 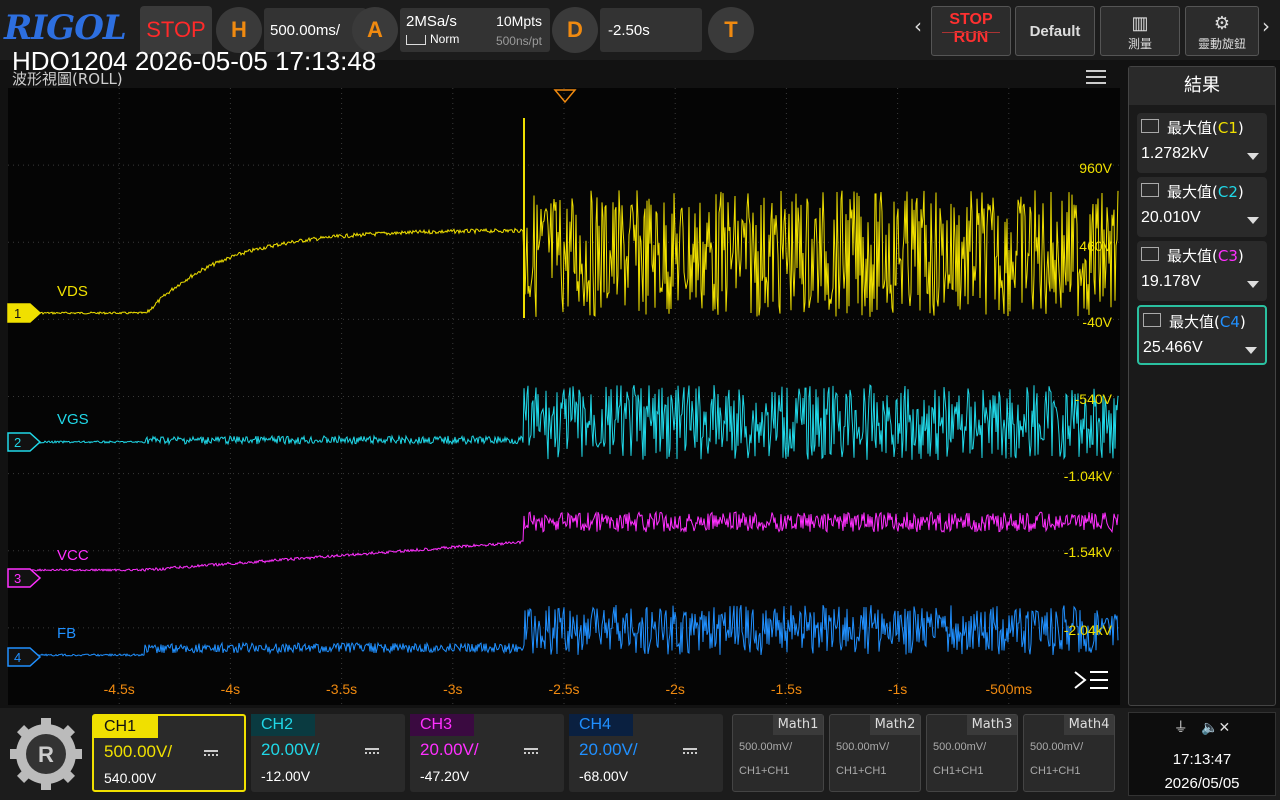 I want to click on time-tick-label: -3s, so click(x=452, y=689).